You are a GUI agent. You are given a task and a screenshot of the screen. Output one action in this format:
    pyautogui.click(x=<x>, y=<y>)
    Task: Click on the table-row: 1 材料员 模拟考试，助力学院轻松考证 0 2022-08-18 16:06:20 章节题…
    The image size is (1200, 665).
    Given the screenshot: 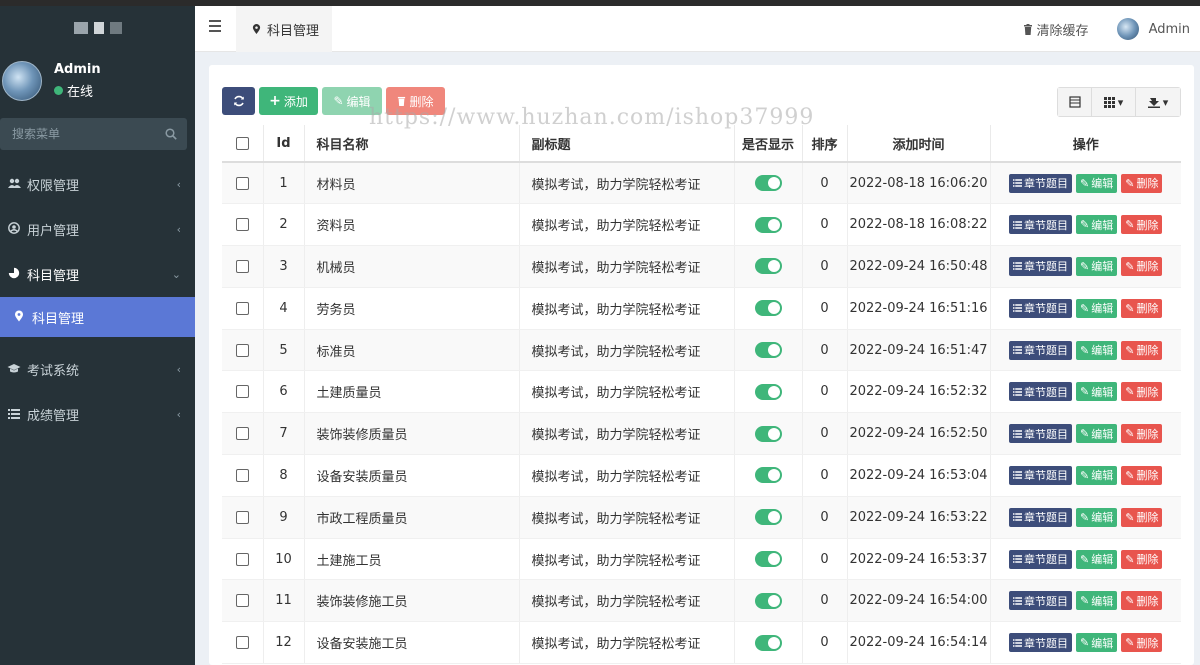 What is the action you would take?
    pyautogui.click(x=701, y=183)
    